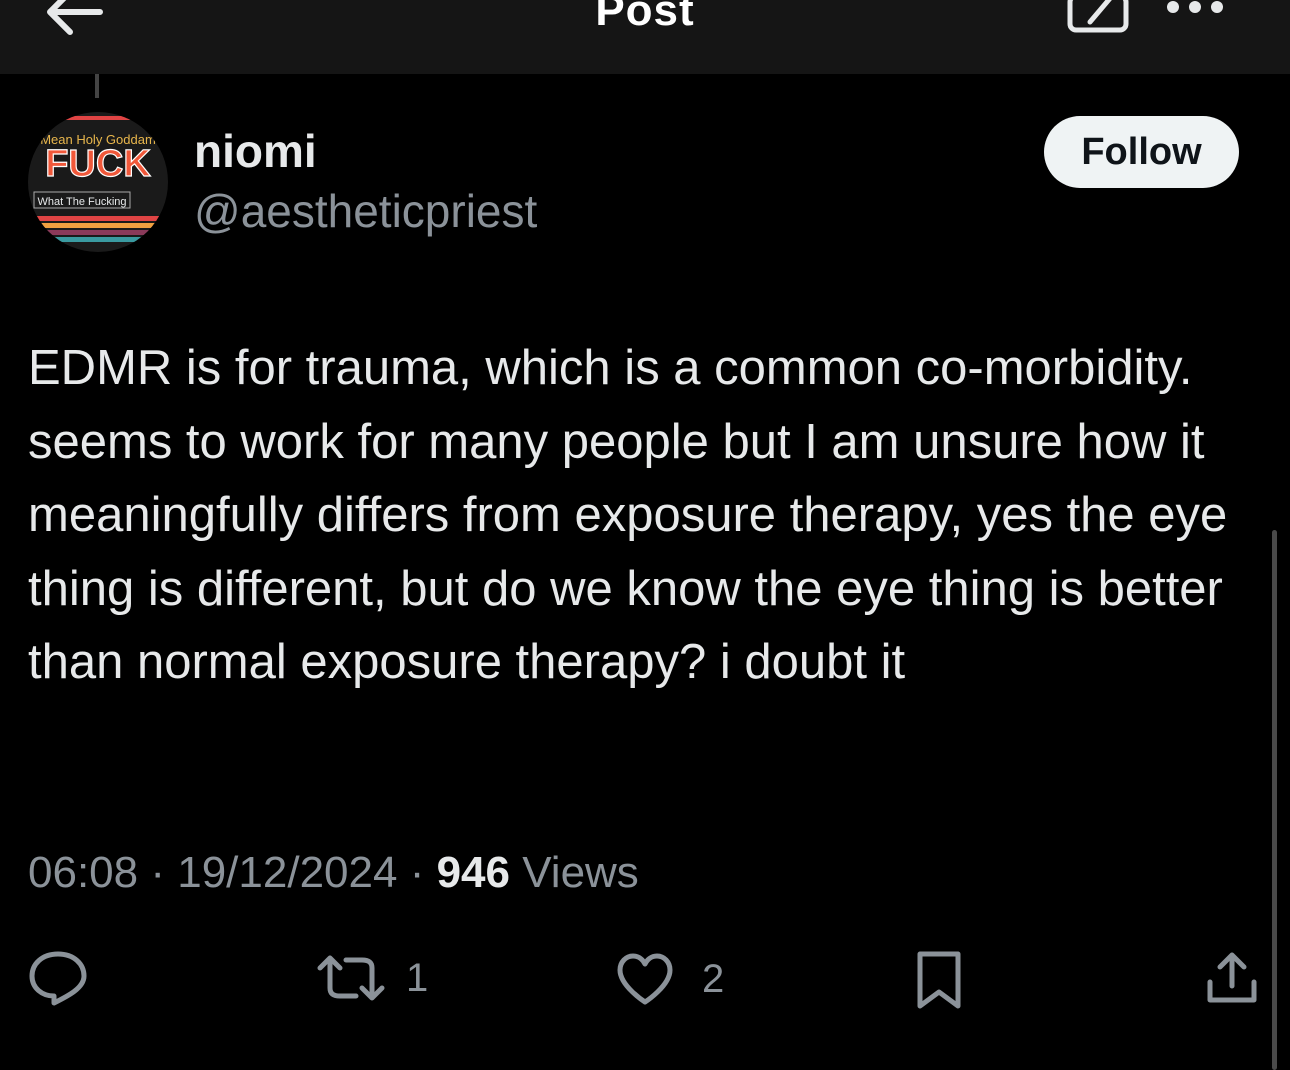 This screenshot has height=1070, width=1290. What do you see at coordinates (287, 872) in the screenshot?
I see `post-date: 19/12/2024` at bounding box center [287, 872].